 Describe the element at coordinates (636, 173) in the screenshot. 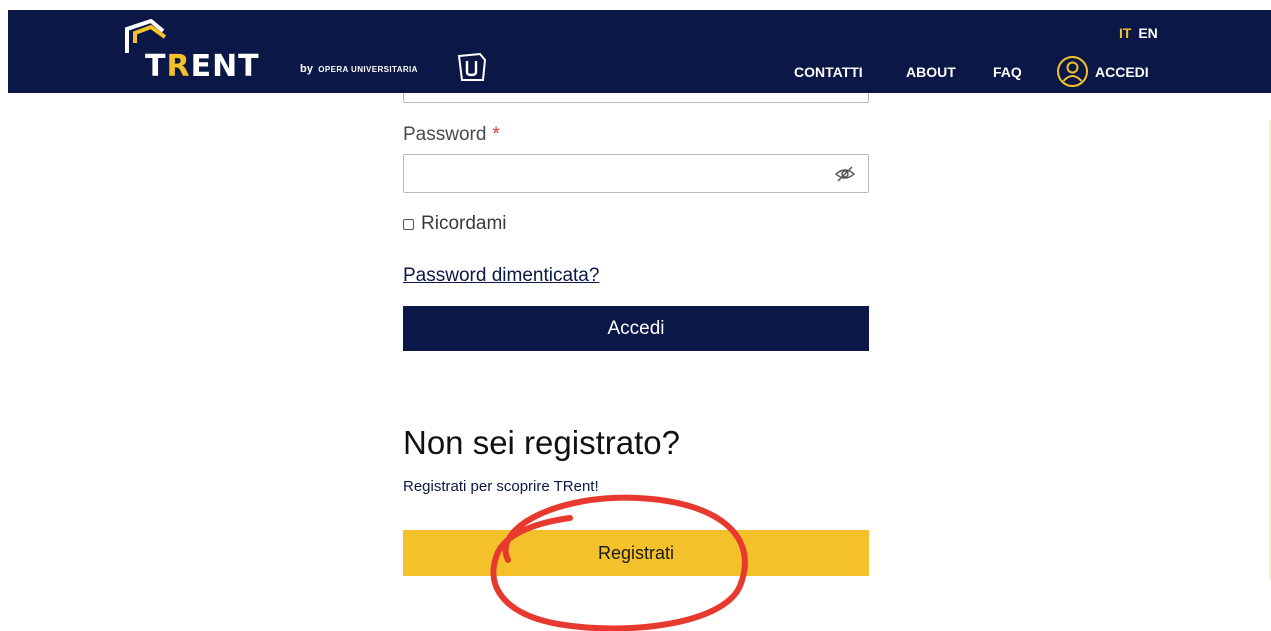

I see `password-field` at that location.